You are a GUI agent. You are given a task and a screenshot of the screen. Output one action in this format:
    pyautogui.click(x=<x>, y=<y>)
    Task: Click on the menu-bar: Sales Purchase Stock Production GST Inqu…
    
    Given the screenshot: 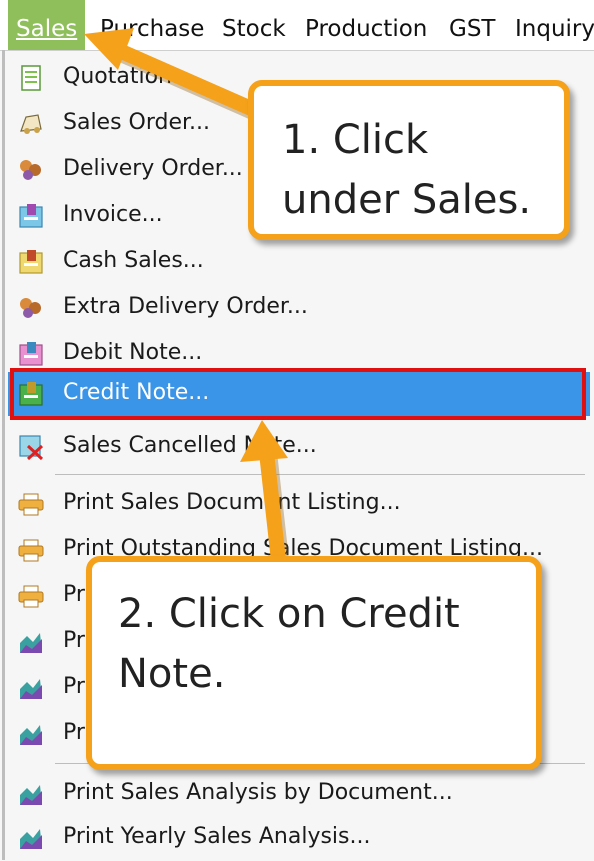 What is the action you would take?
    pyautogui.click(x=297, y=25)
    